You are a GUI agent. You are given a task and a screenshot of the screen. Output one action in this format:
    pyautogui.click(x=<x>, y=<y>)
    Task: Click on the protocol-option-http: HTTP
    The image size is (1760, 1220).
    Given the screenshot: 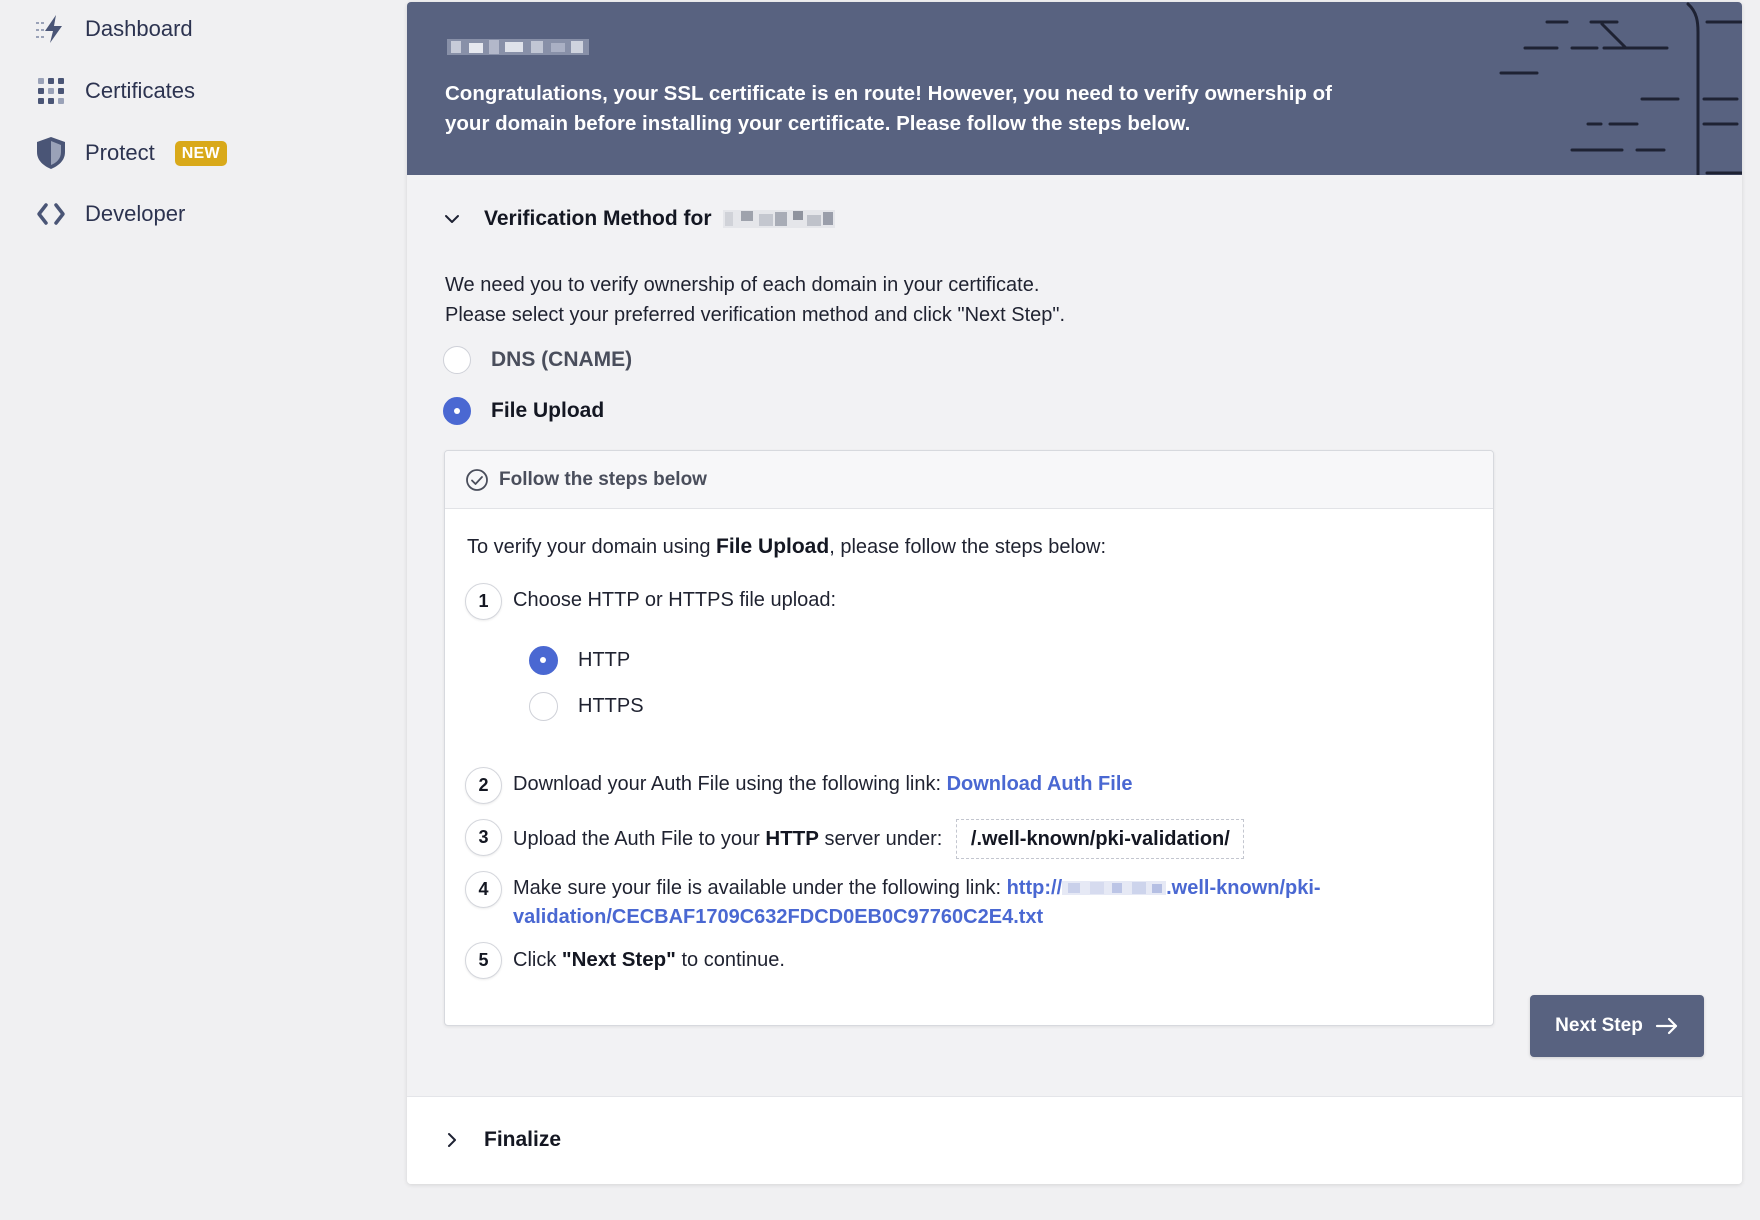 What is the action you would take?
    pyautogui.click(x=579, y=660)
    